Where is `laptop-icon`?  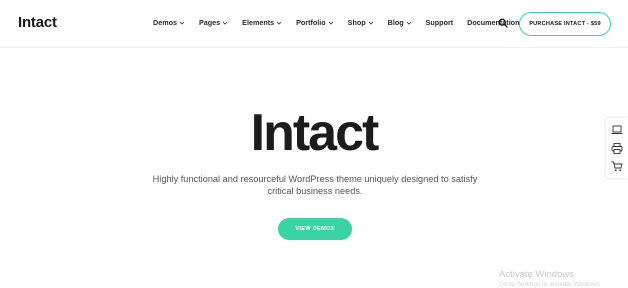
laptop-icon is located at coordinates (617, 130).